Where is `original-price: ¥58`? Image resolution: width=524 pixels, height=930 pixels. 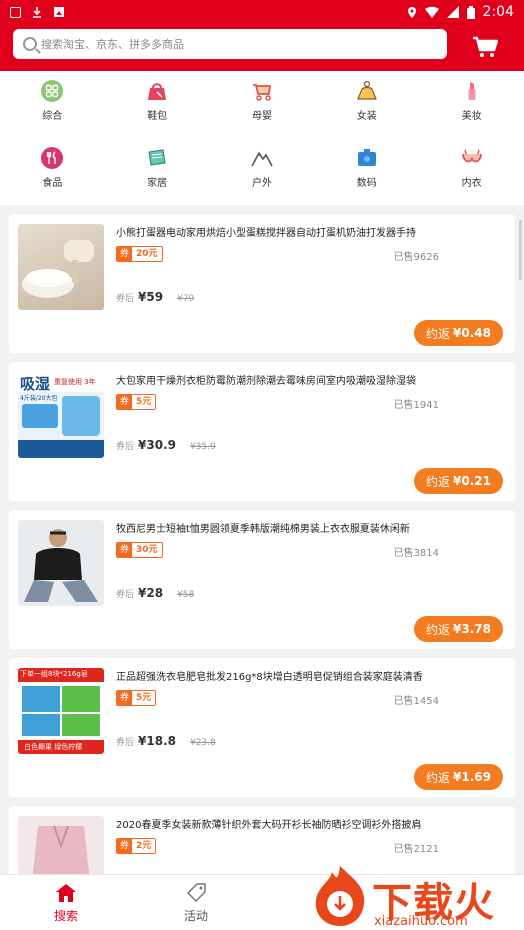
original-price: ¥58 is located at coordinates (186, 595).